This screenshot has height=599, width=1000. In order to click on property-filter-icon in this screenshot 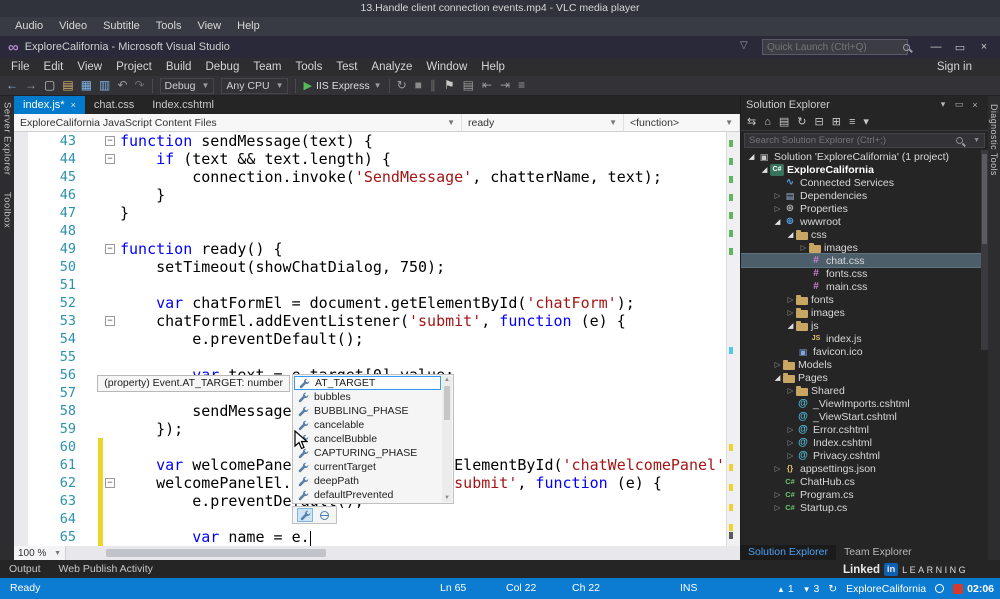, I will do `click(305, 515)`.